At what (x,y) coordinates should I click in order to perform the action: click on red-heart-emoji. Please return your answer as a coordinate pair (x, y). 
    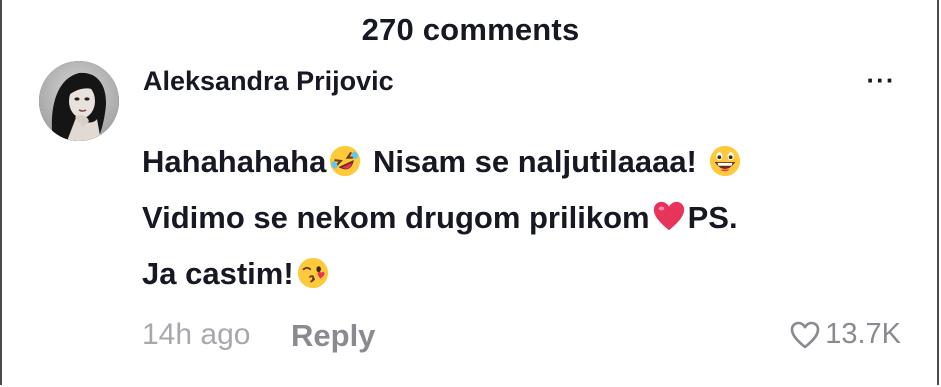
    Looking at the image, I should click on (668, 216).